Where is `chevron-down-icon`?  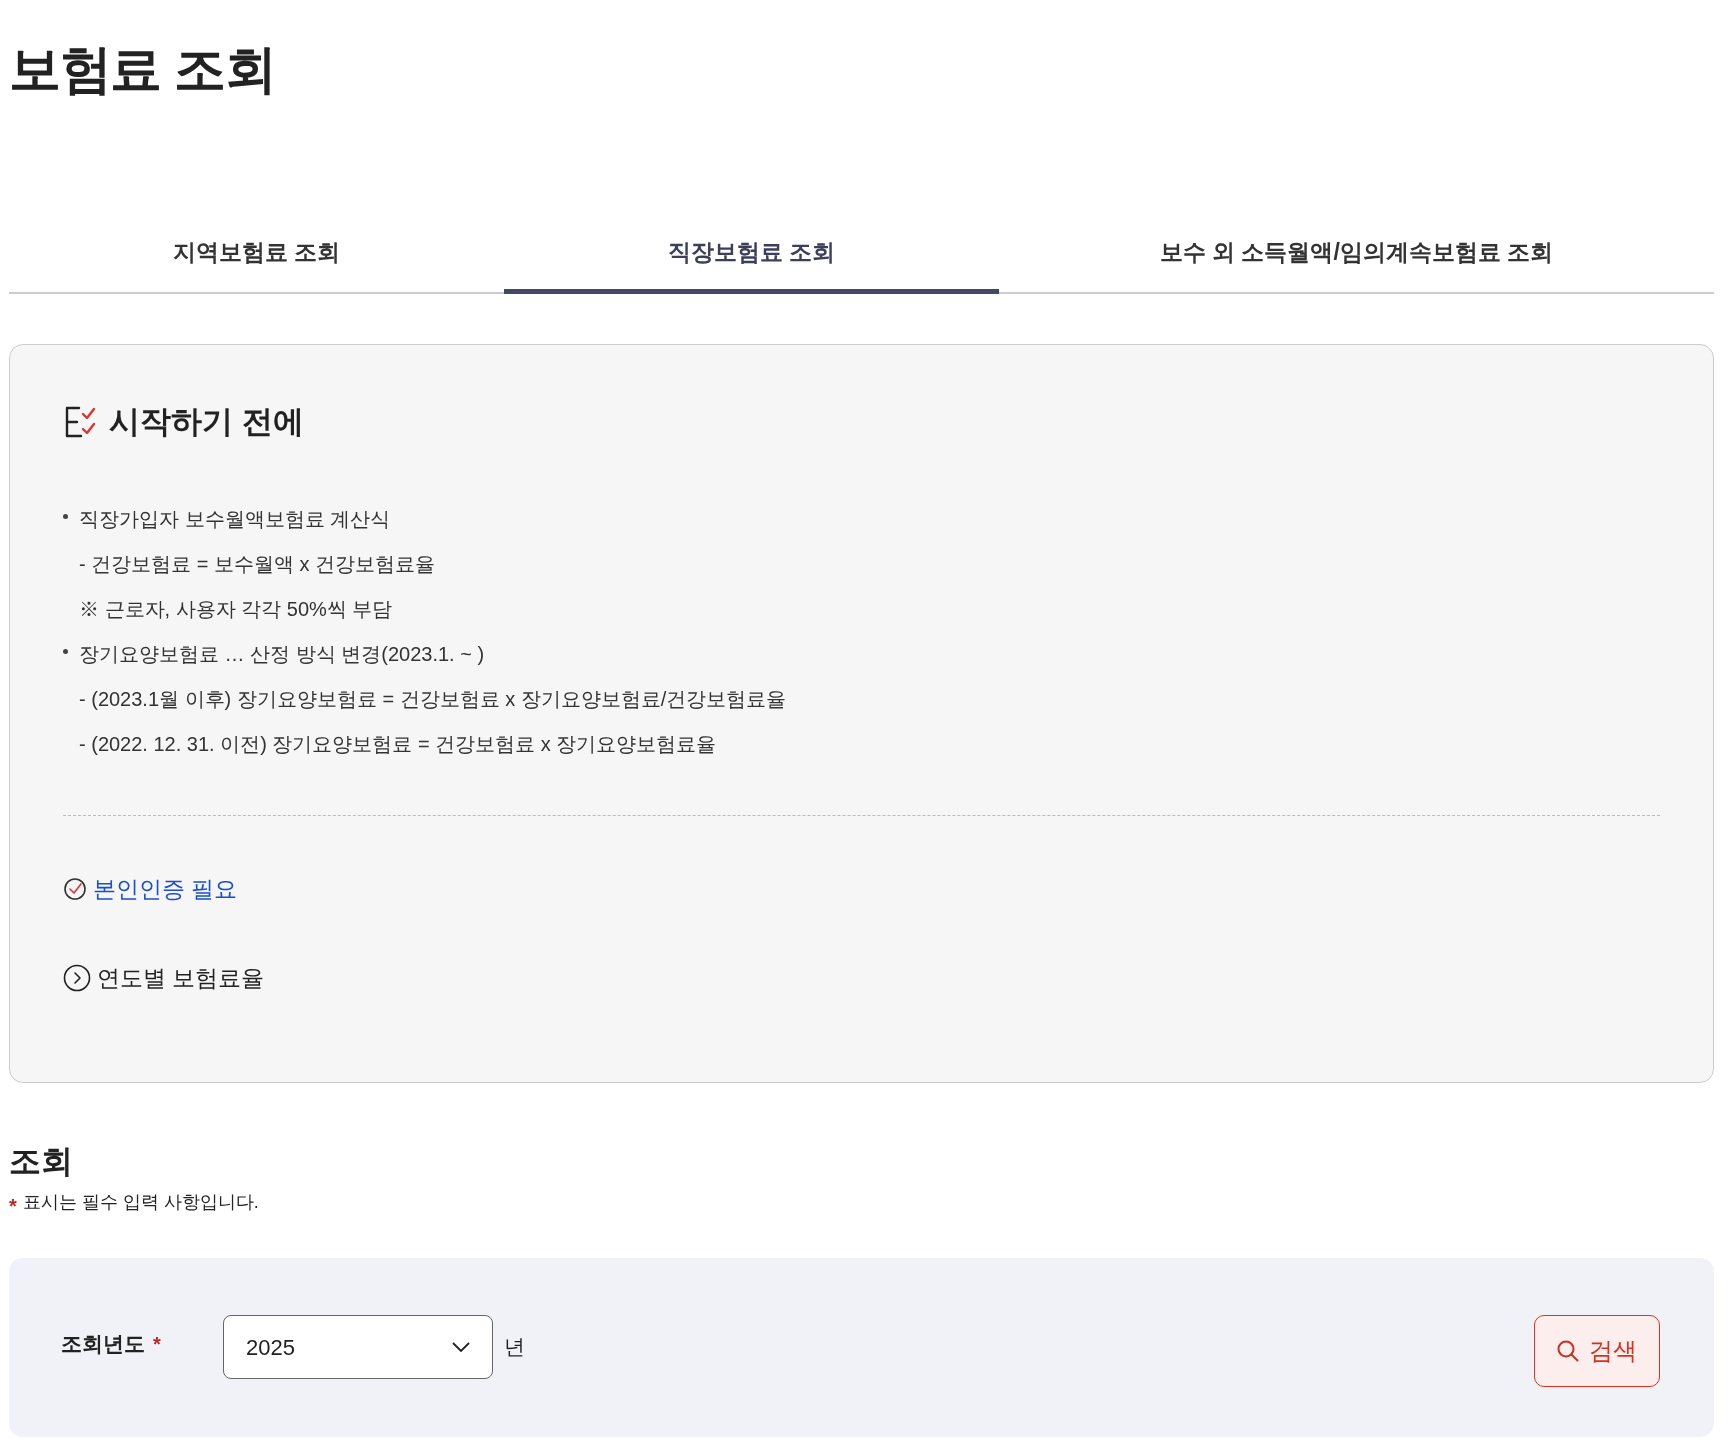 chevron-down-icon is located at coordinates (461, 1347).